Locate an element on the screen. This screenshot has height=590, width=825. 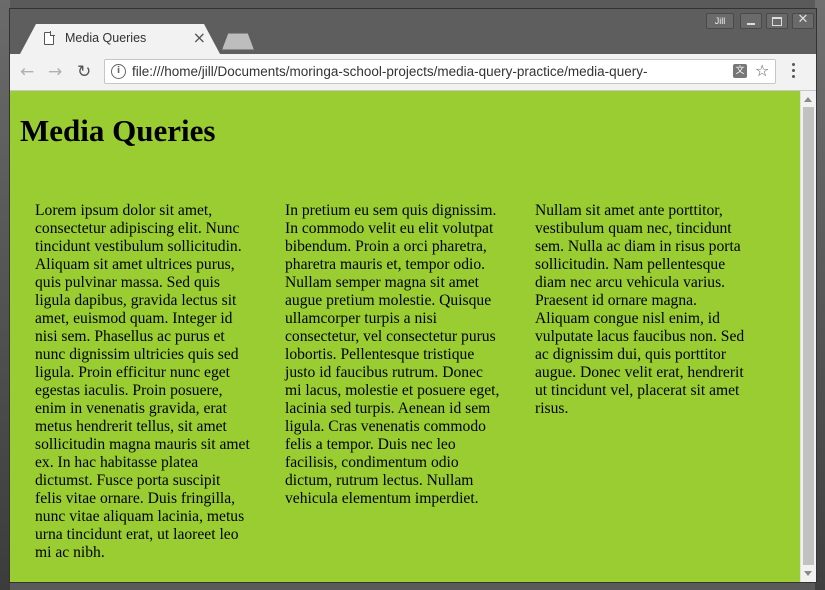
new-tab-button is located at coordinates (238, 41).